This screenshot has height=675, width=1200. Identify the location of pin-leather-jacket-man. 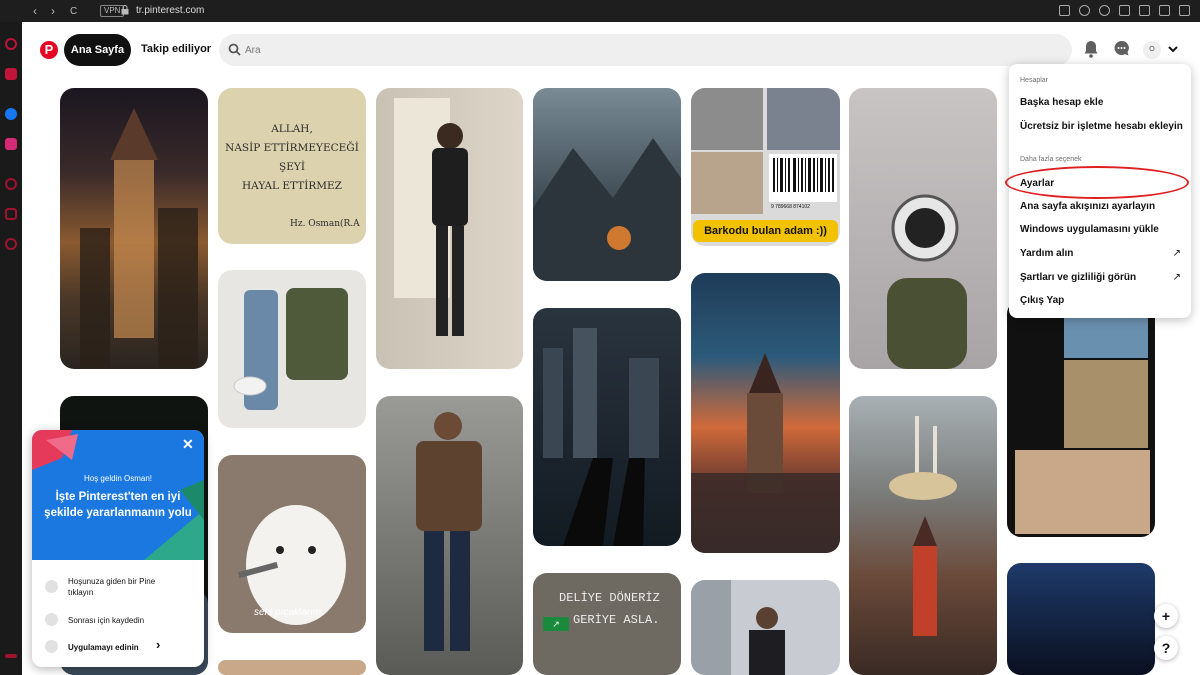
(449, 535).